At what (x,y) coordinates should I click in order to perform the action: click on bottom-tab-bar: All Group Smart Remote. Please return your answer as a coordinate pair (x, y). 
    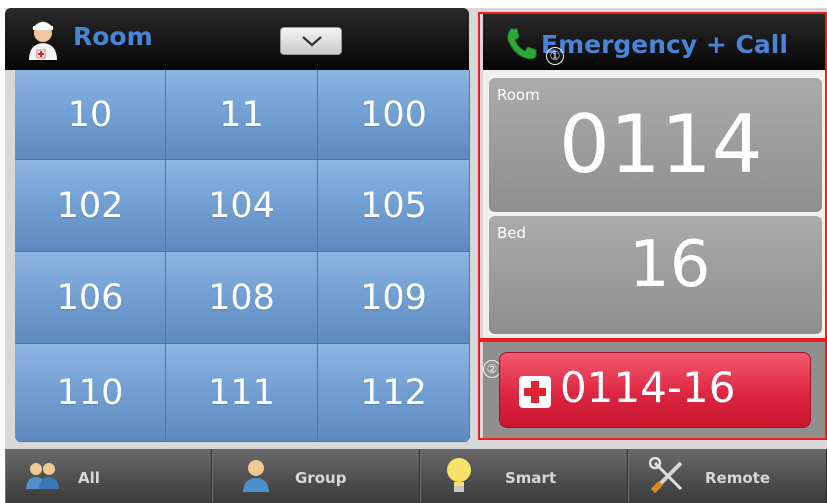
    Looking at the image, I should click on (416, 476).